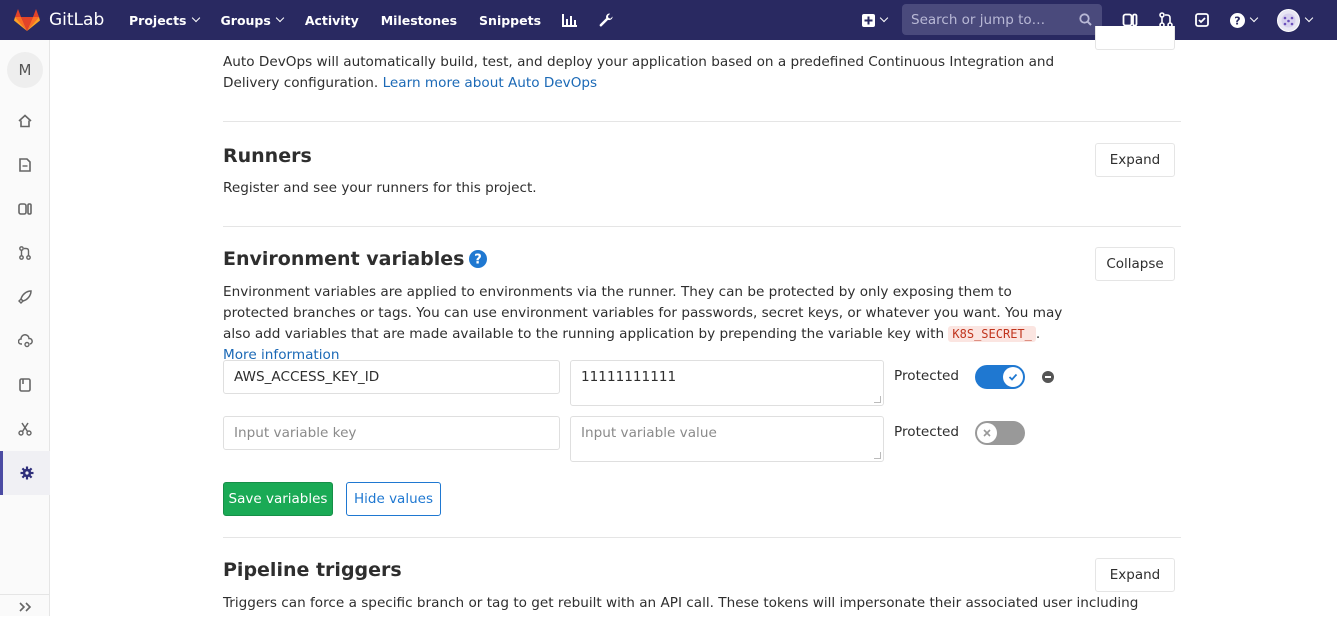 This screenshot has height=618, width=1337. What do you see at coordinates (1135, 264) in the screenshot?
I see `env-vars-collapse-button: Collapse` at bounding box center [1135, 264].